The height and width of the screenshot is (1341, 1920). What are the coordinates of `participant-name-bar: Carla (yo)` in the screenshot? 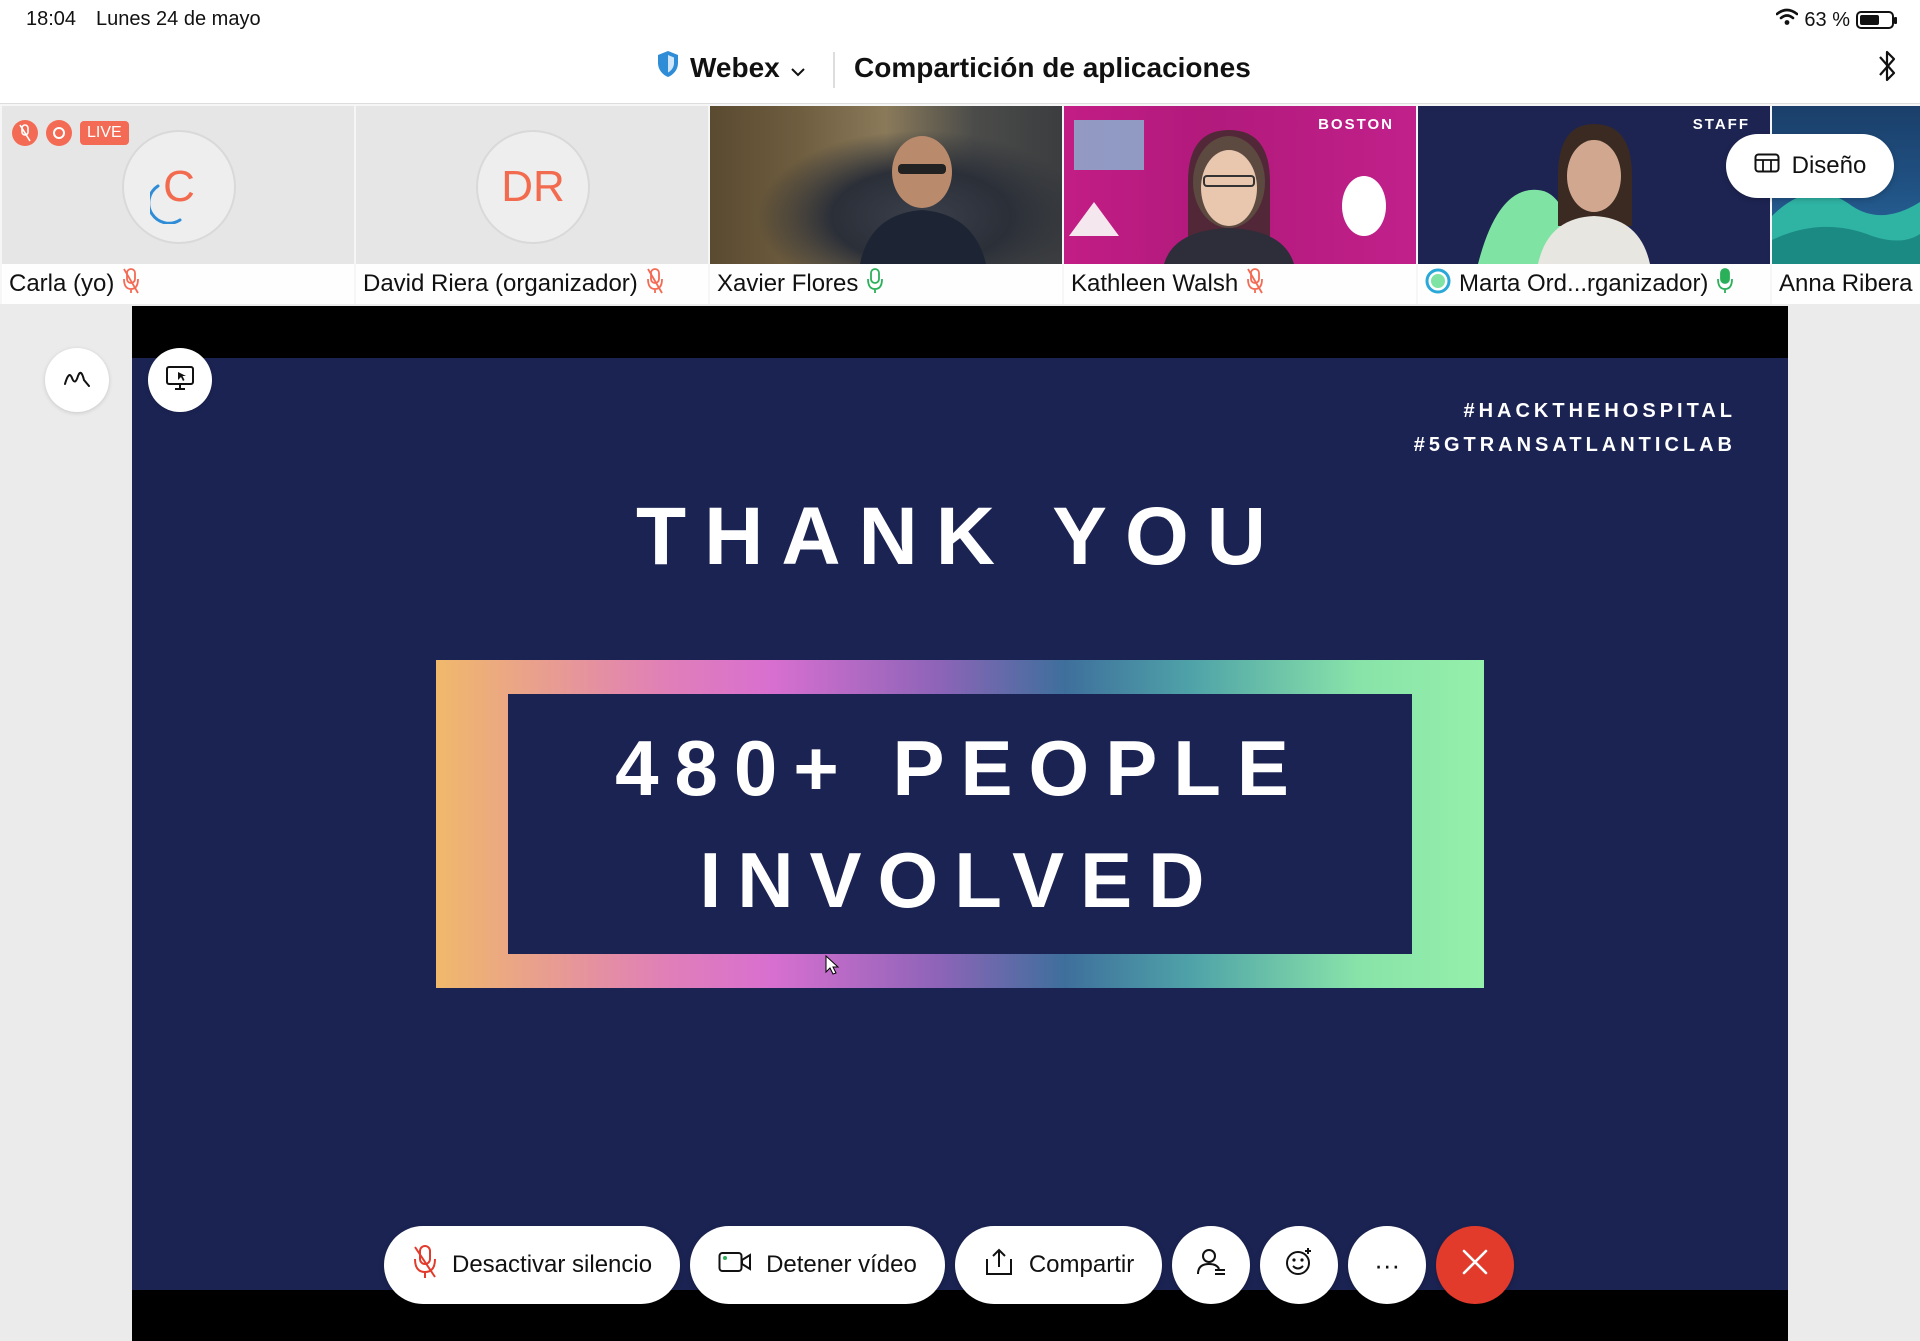 It's located at (178, 284).